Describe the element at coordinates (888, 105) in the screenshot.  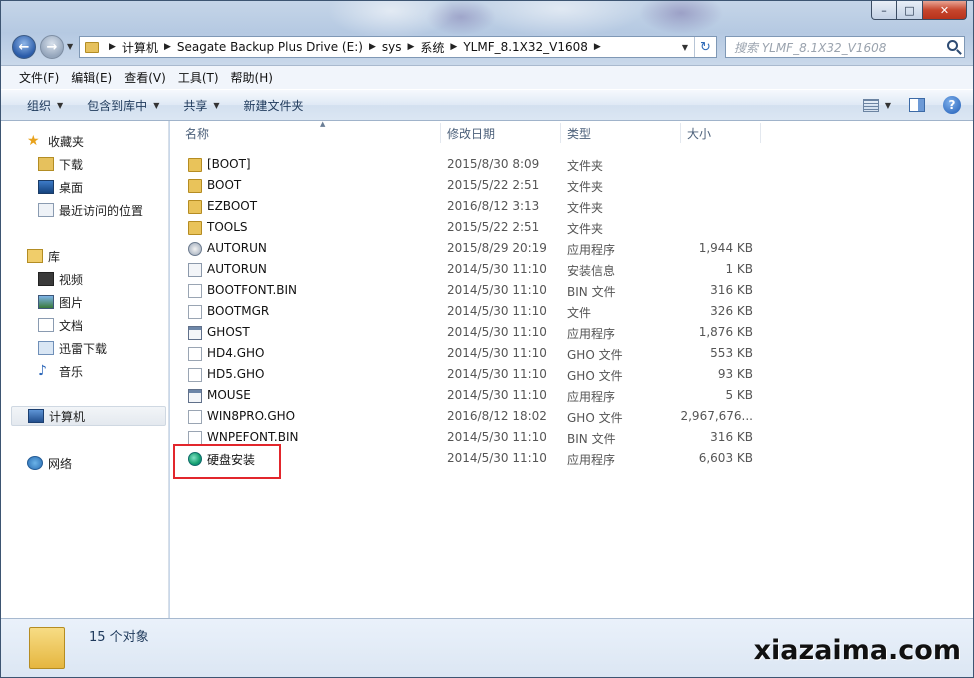
I see `chevron-down-icon: ▼` at that location.